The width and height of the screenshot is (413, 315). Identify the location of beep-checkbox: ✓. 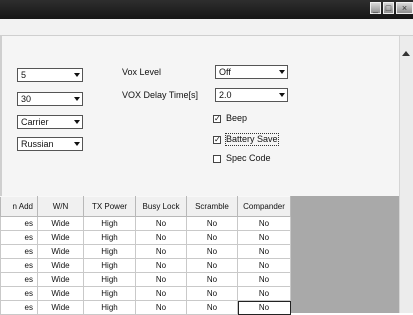
(217, 119).